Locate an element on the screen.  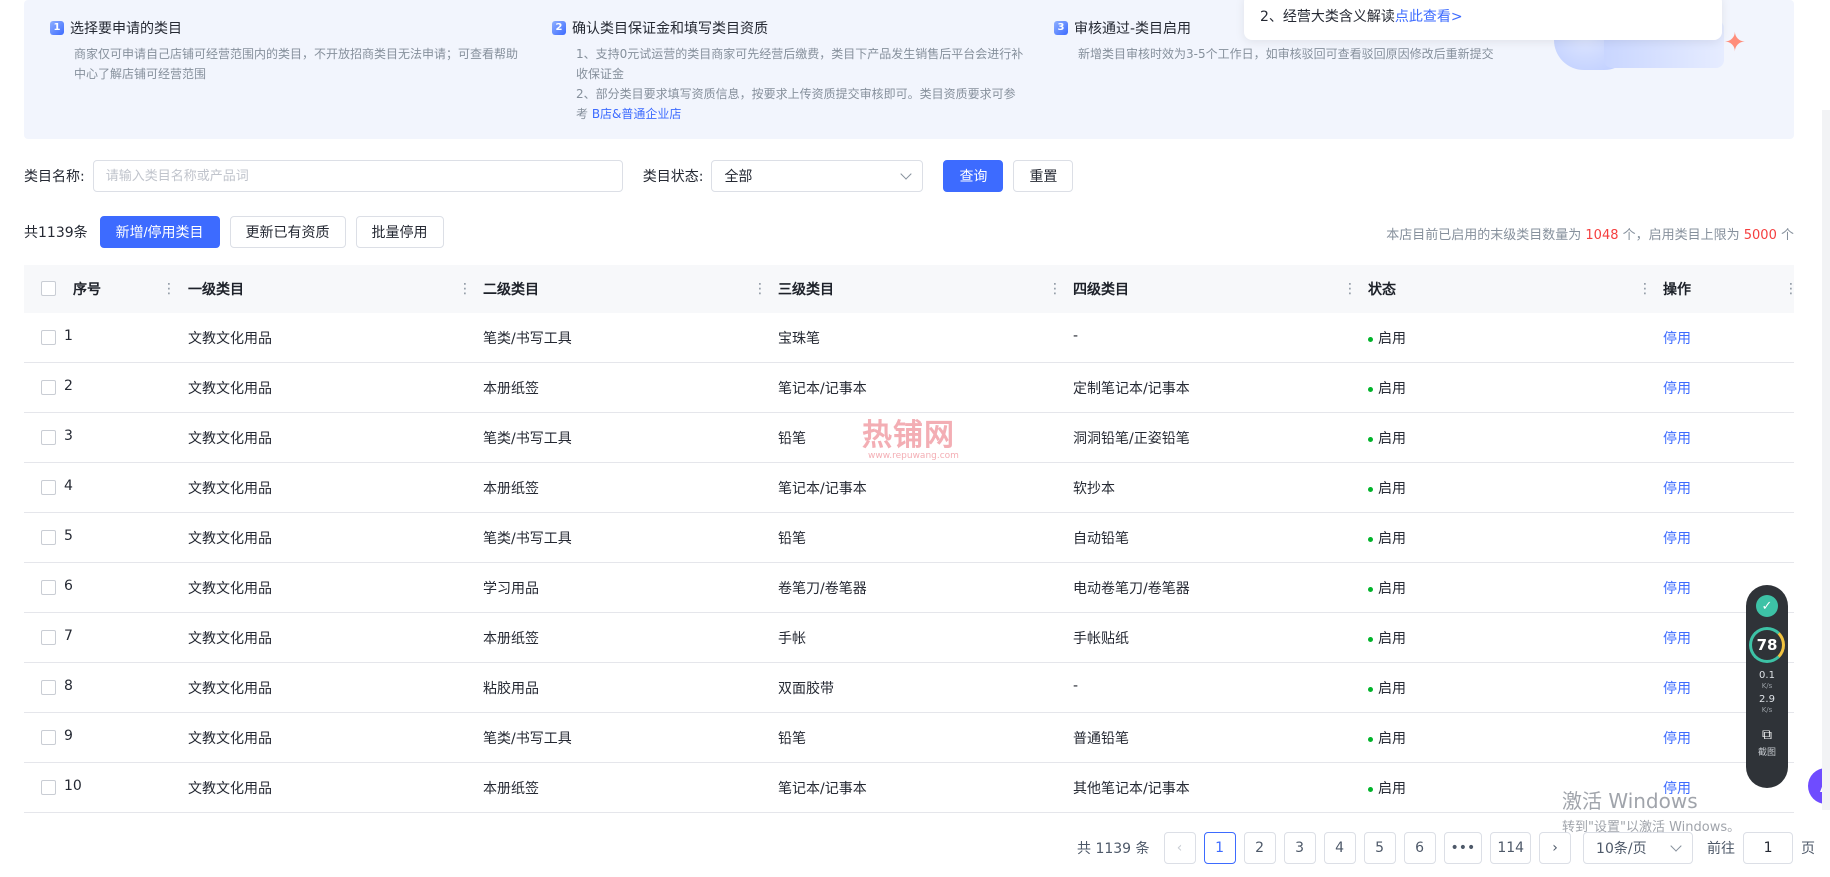
select-all-checkbox is located at coordinates (48, 288).